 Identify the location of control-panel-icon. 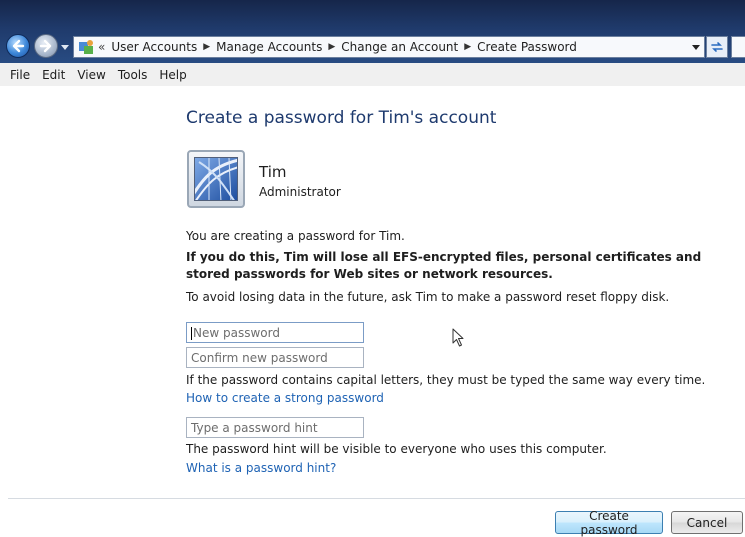
(86, 47).